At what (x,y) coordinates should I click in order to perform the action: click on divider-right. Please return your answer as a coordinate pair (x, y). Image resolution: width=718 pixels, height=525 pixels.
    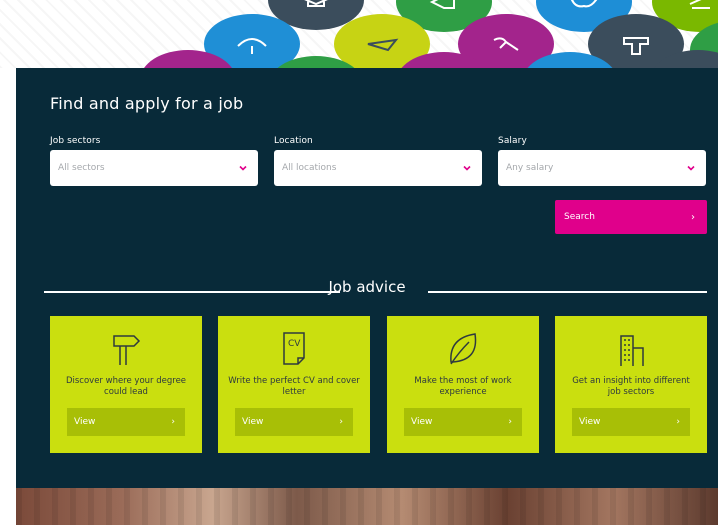
    Looking at the image, I should click on (567, 292).